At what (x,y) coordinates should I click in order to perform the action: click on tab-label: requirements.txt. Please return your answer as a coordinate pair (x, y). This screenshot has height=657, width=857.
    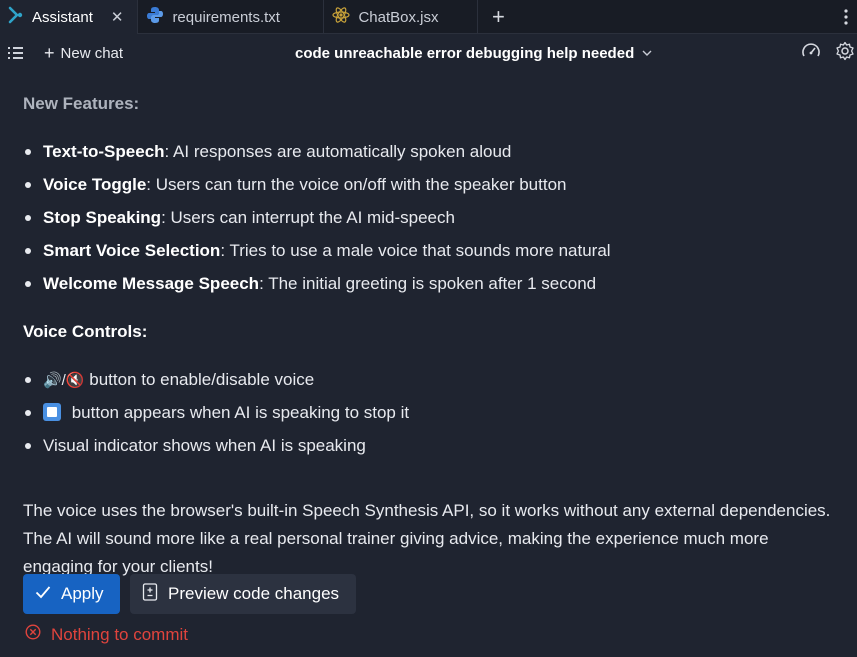
    Looking at the image, I should click on (226, 17).